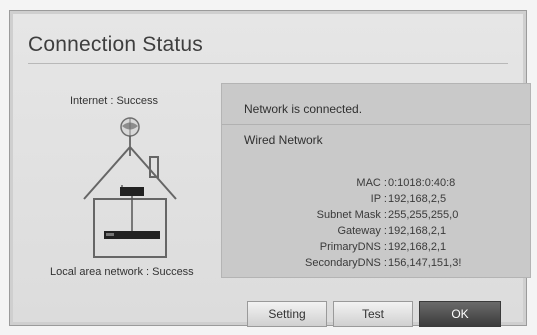 This screenshot has height=335, width=537. I want to click on detail-row-subnet: Subnet Mask : 255,255,255,0, so click(347, 215).